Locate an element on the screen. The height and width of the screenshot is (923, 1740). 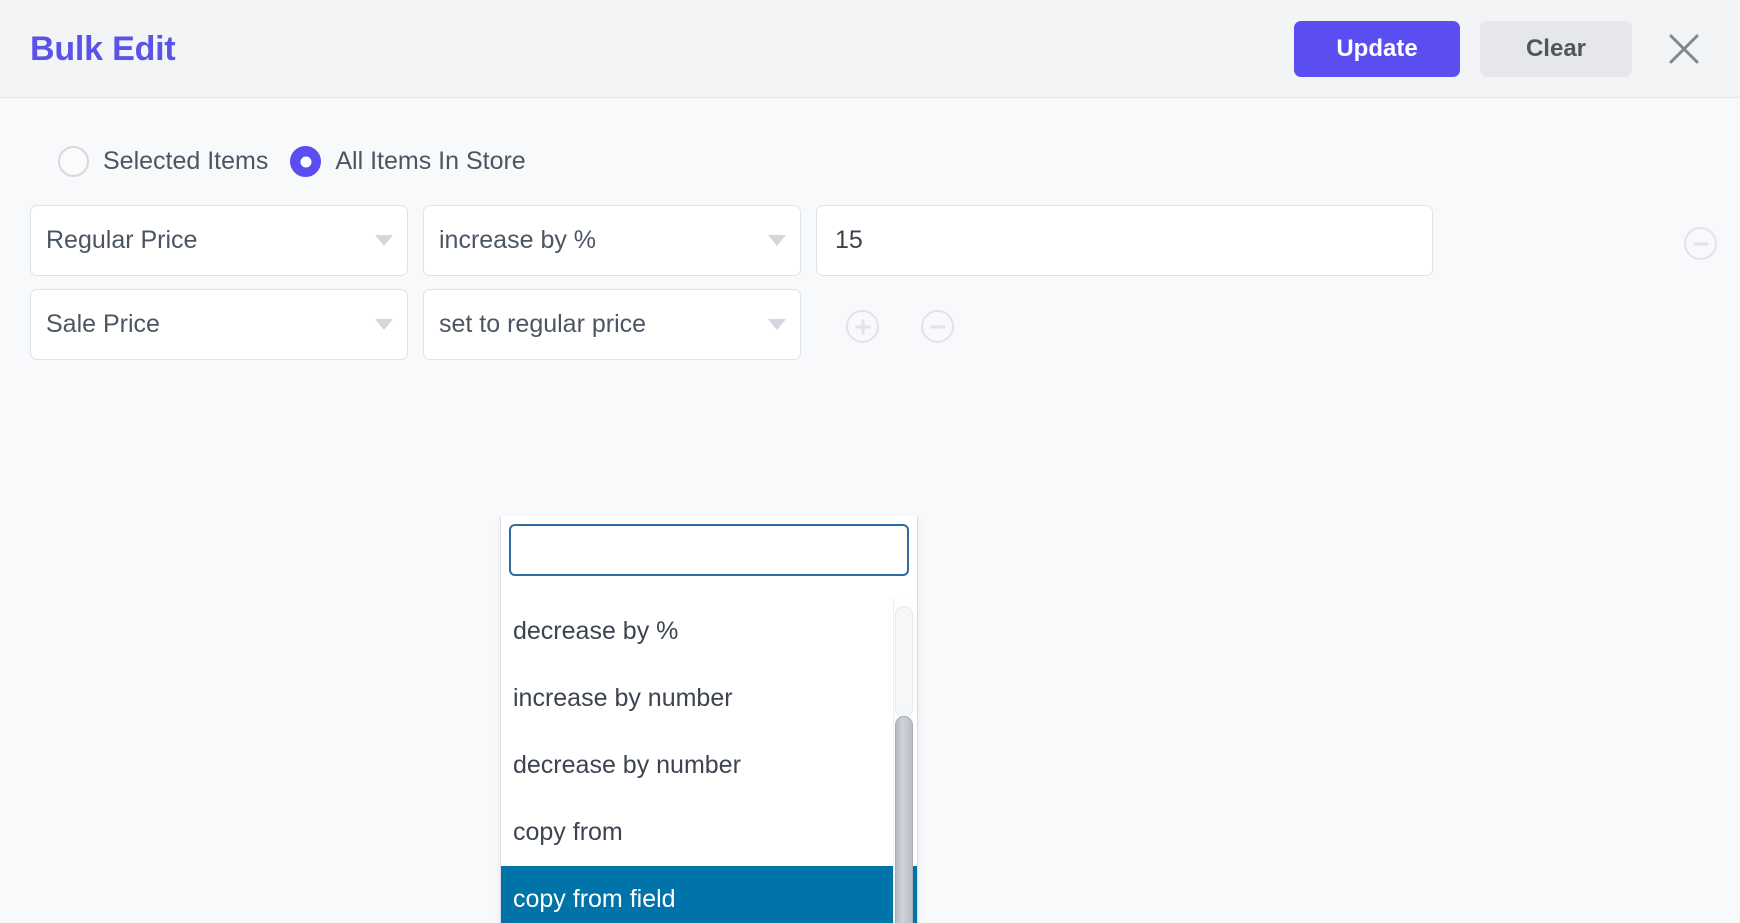
rule-row-1: Regular Price increase by % is located at coordinates (873, 240).